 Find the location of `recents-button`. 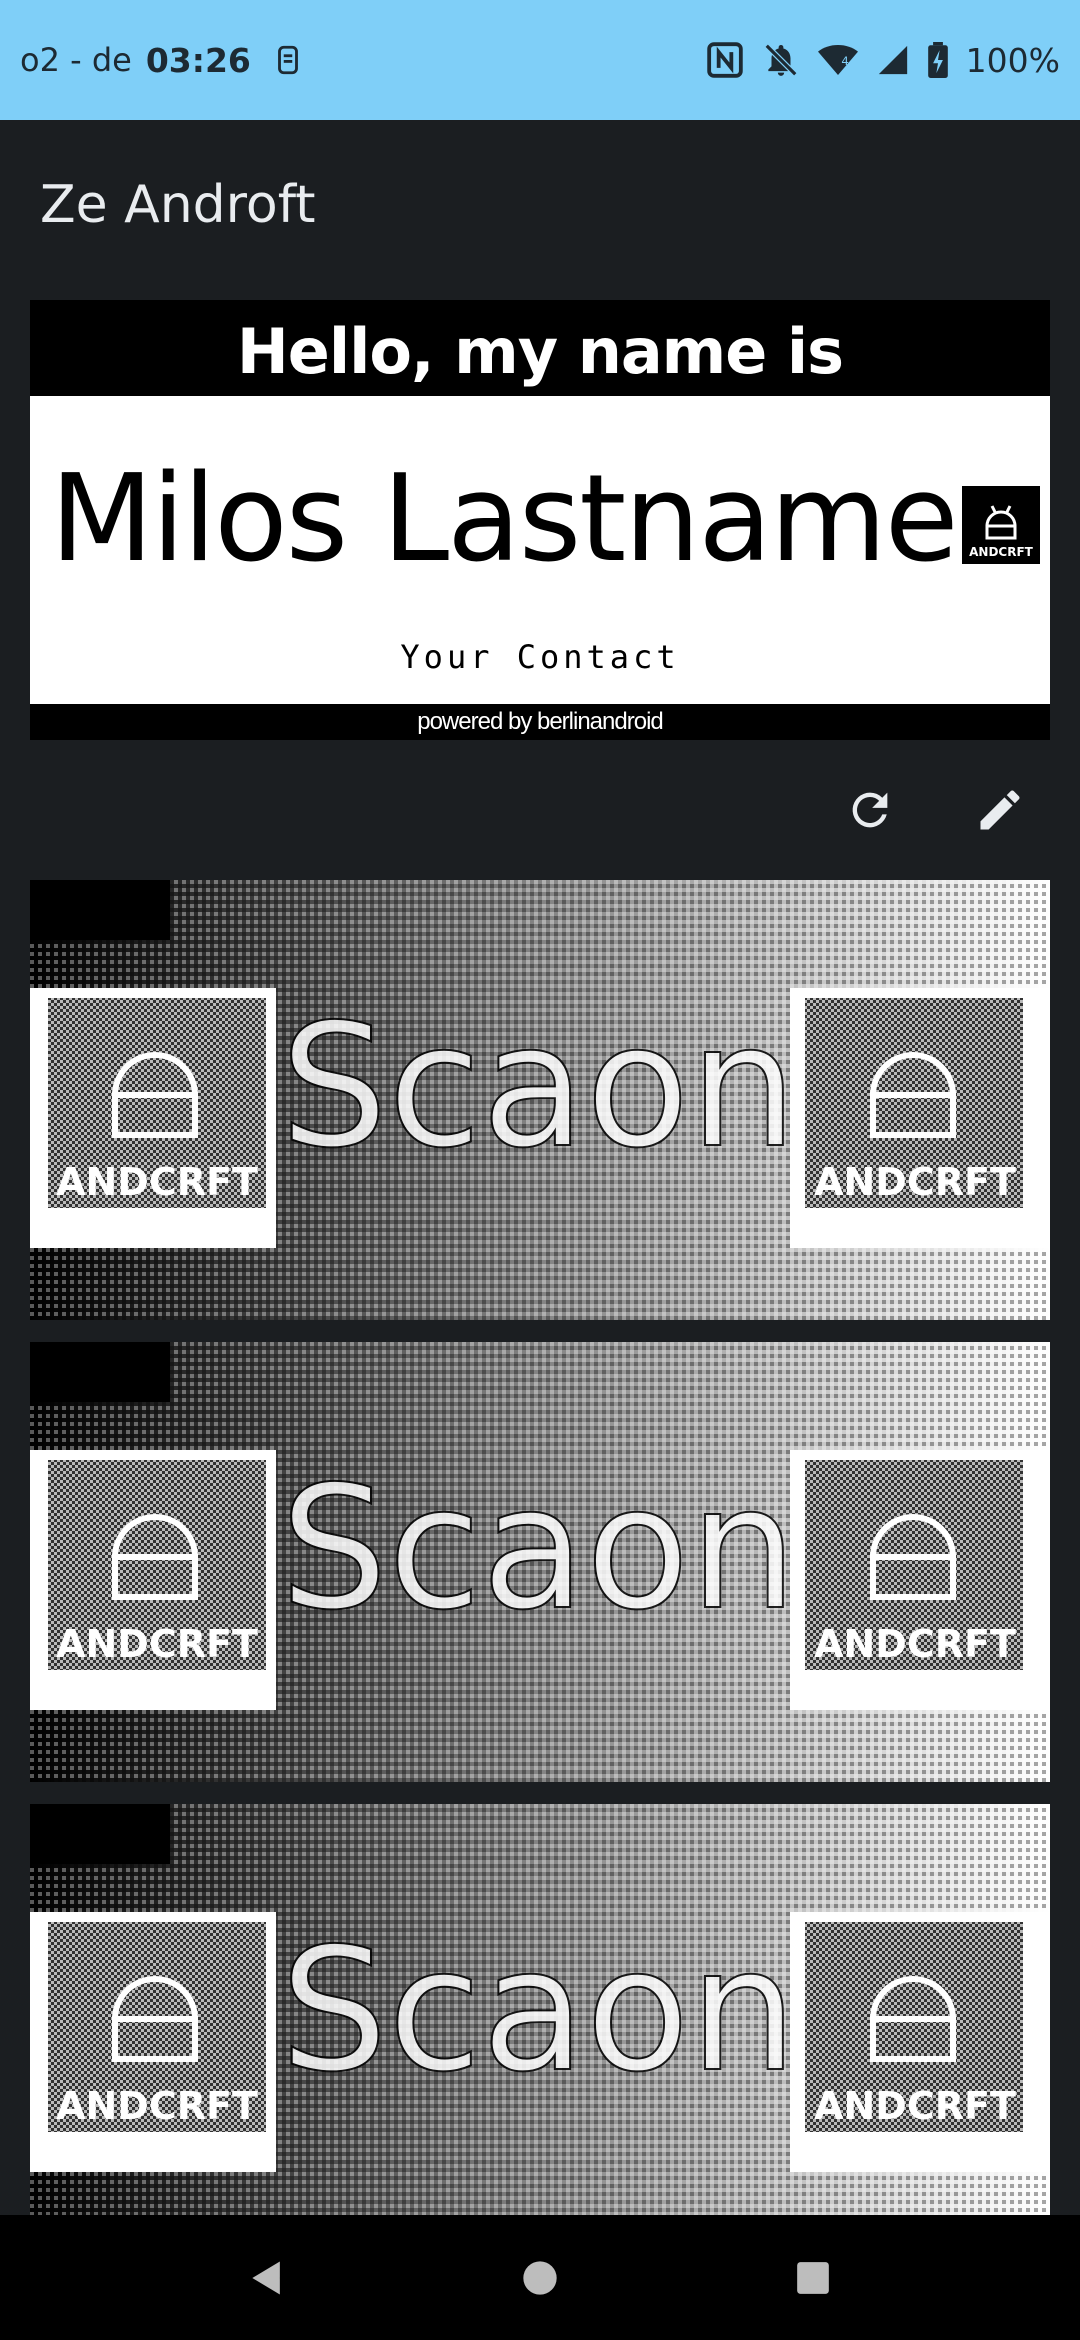

recents-button is located at coordinates (813, 2278).